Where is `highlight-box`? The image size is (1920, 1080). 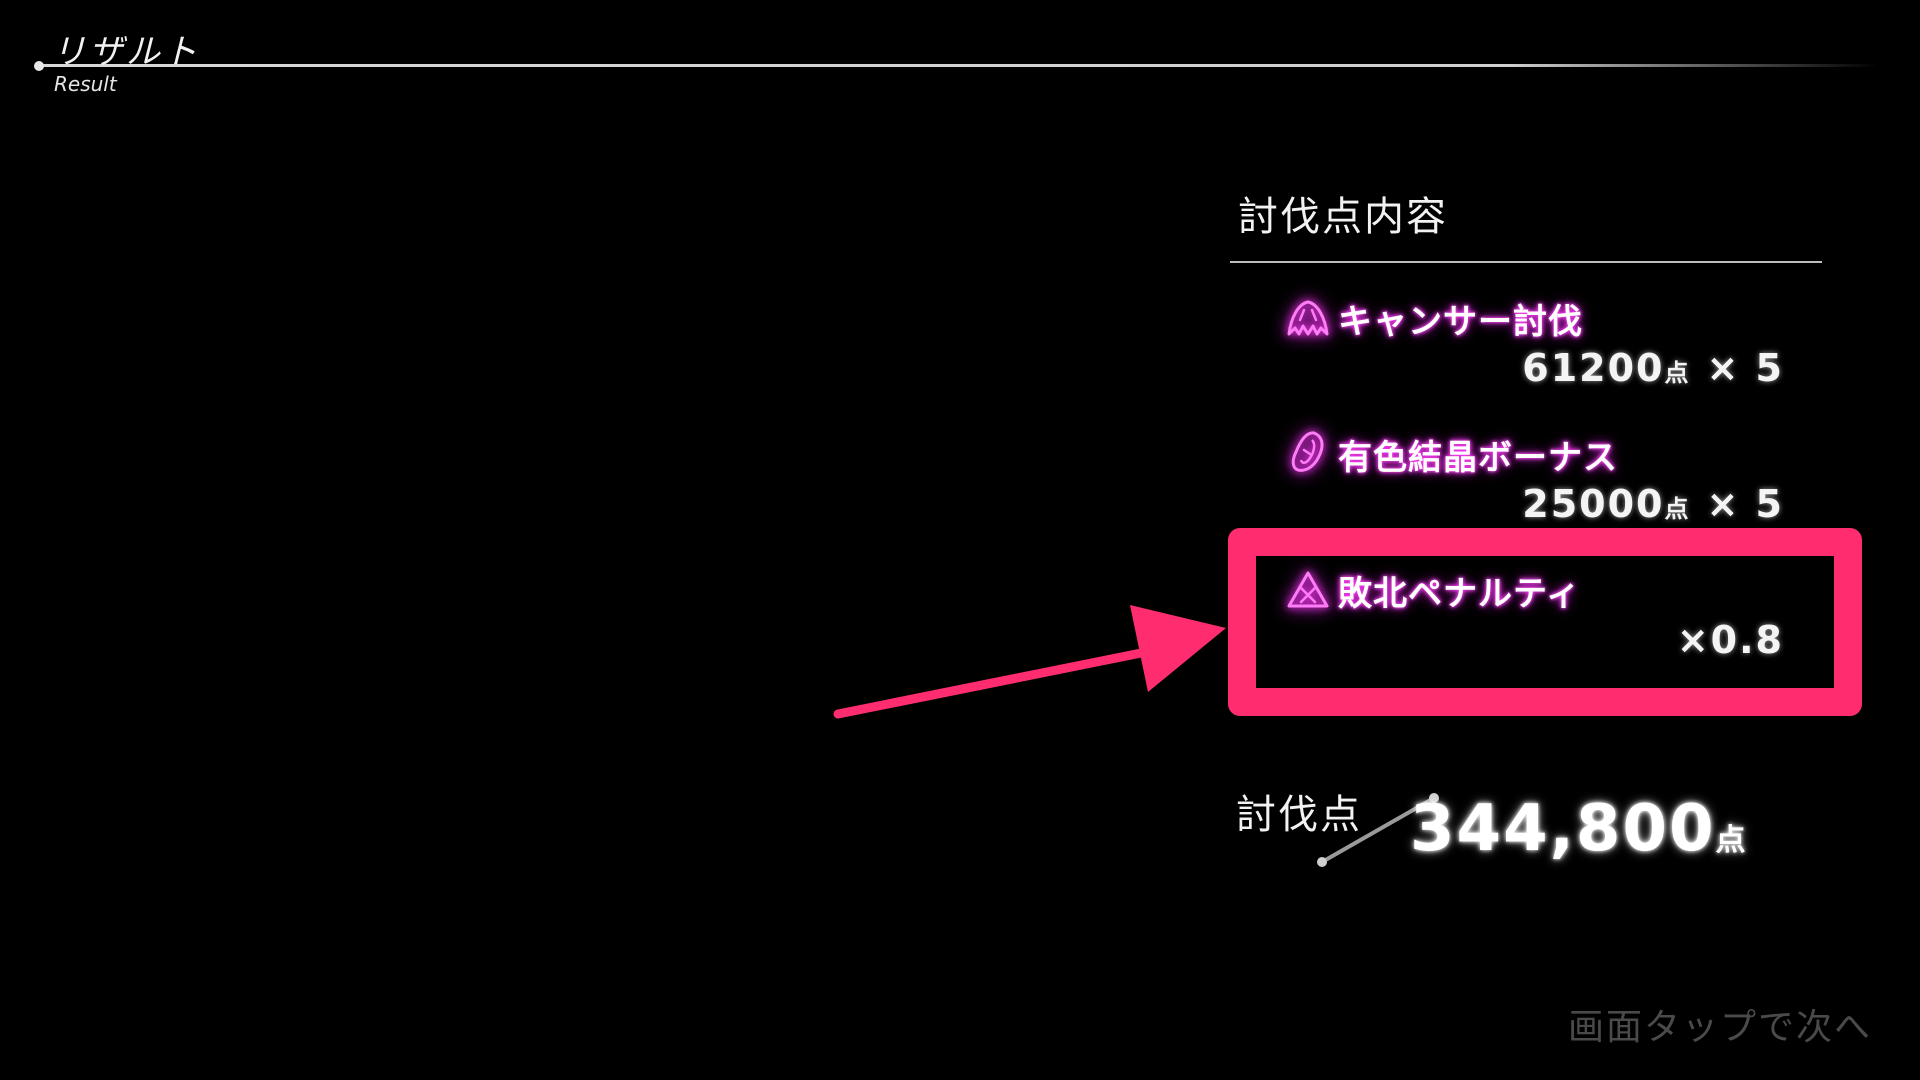
highlight-box is located at coordinates (1545, 622).